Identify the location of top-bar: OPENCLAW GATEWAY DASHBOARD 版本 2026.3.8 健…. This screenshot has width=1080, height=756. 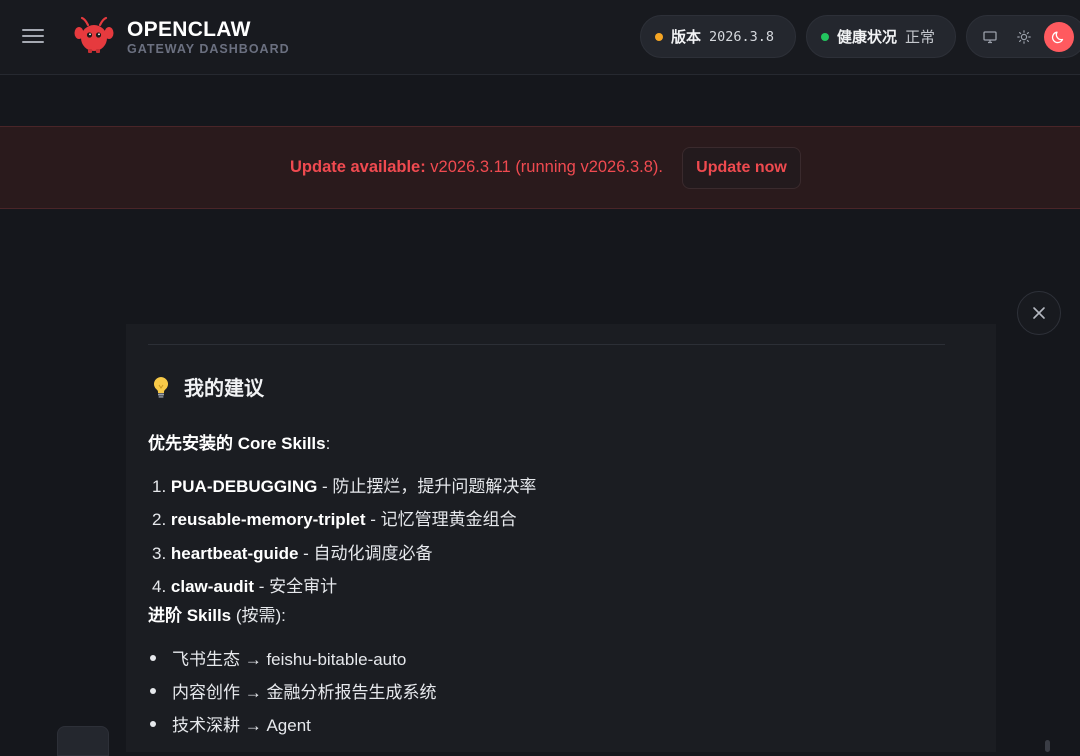
(540, 37).